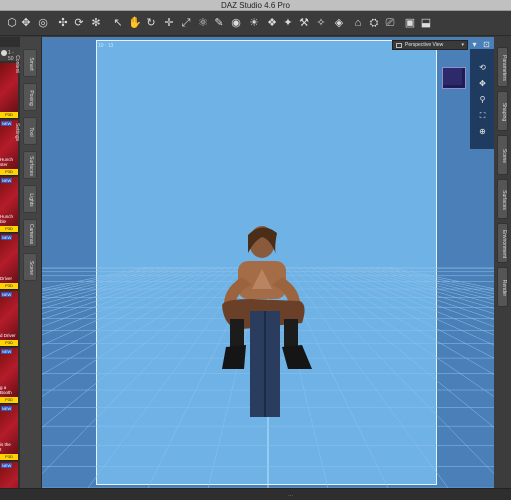 The height and width of the screenshot is (500, 511). I want to click on viewport-layout-icon: ⊡, so click(486, 44).